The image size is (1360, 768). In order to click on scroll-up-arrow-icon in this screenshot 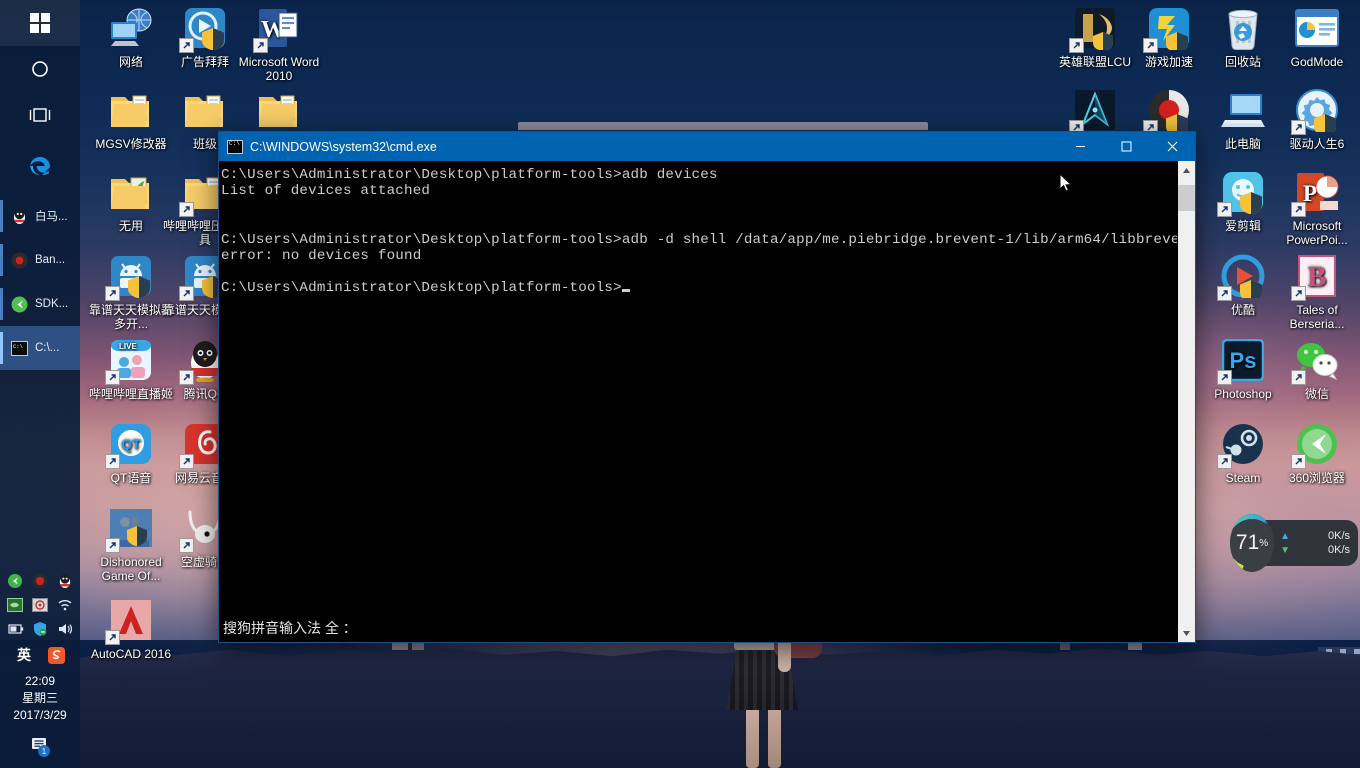, I will do `click(1186, 170)`.